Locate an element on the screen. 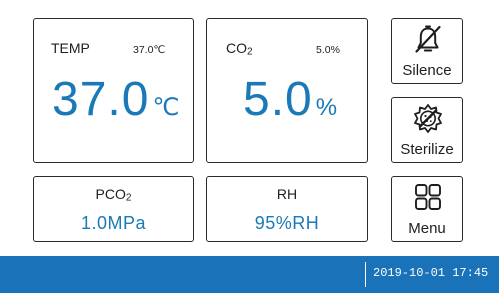 This screenshot has height=293, width=499. pco2-panel: PCO2 1.0MPa is located at coordinates (113, 209).